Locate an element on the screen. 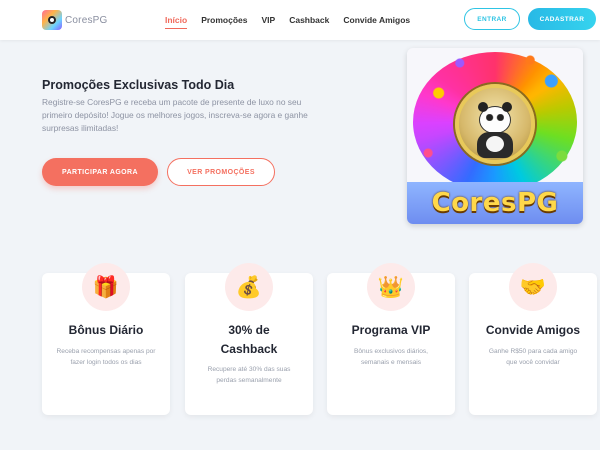 This screenshot has width=600, height=450. gift-icon: 🎁 is located at coordinates (106, 287).